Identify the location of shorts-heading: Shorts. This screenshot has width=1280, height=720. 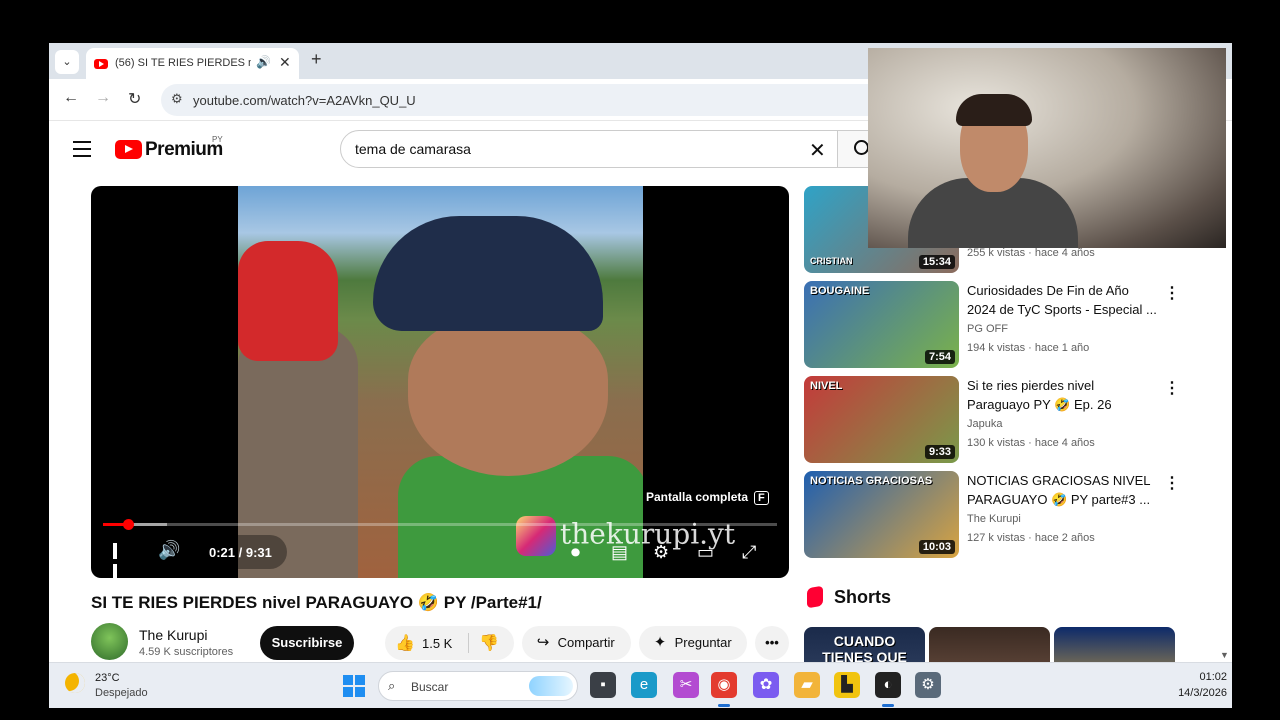
(863, 597).